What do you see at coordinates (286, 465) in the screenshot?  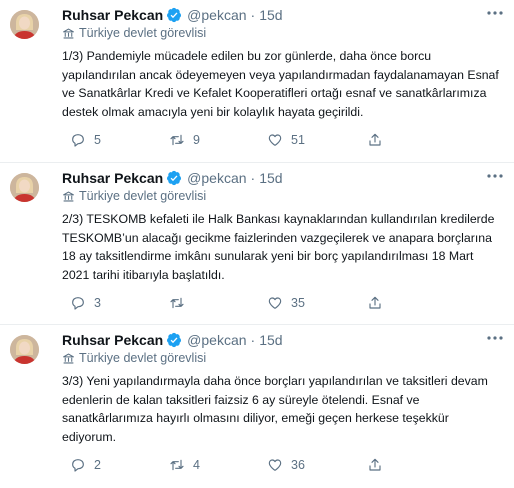 I see `like-button: 36` at bounding box center [286, 465].